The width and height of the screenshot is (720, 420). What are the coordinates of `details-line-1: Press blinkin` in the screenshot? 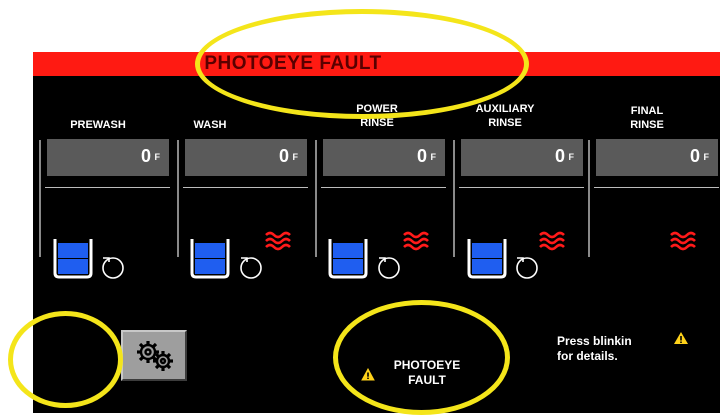 It's located at (594, 341).